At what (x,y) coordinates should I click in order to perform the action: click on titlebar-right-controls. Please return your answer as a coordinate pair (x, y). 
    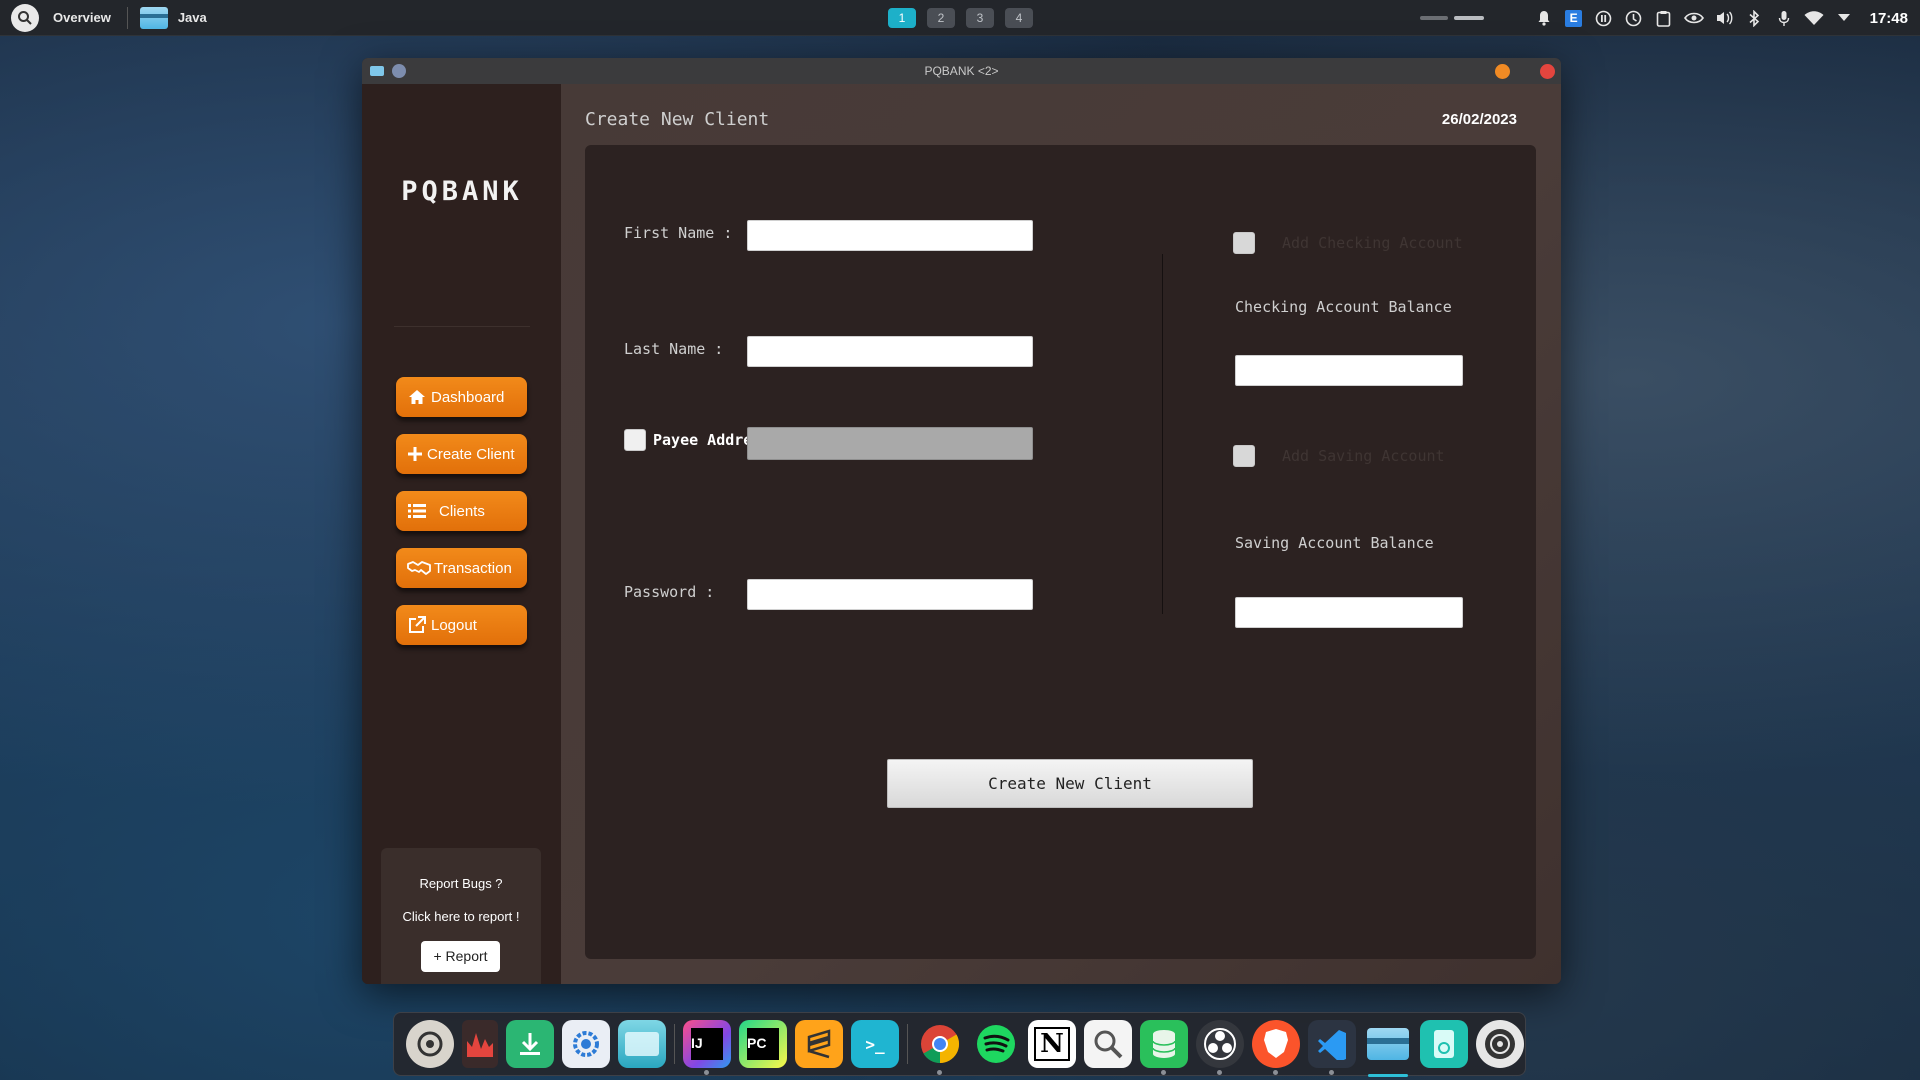
    Looking at the image, I should click on (1525, 71).